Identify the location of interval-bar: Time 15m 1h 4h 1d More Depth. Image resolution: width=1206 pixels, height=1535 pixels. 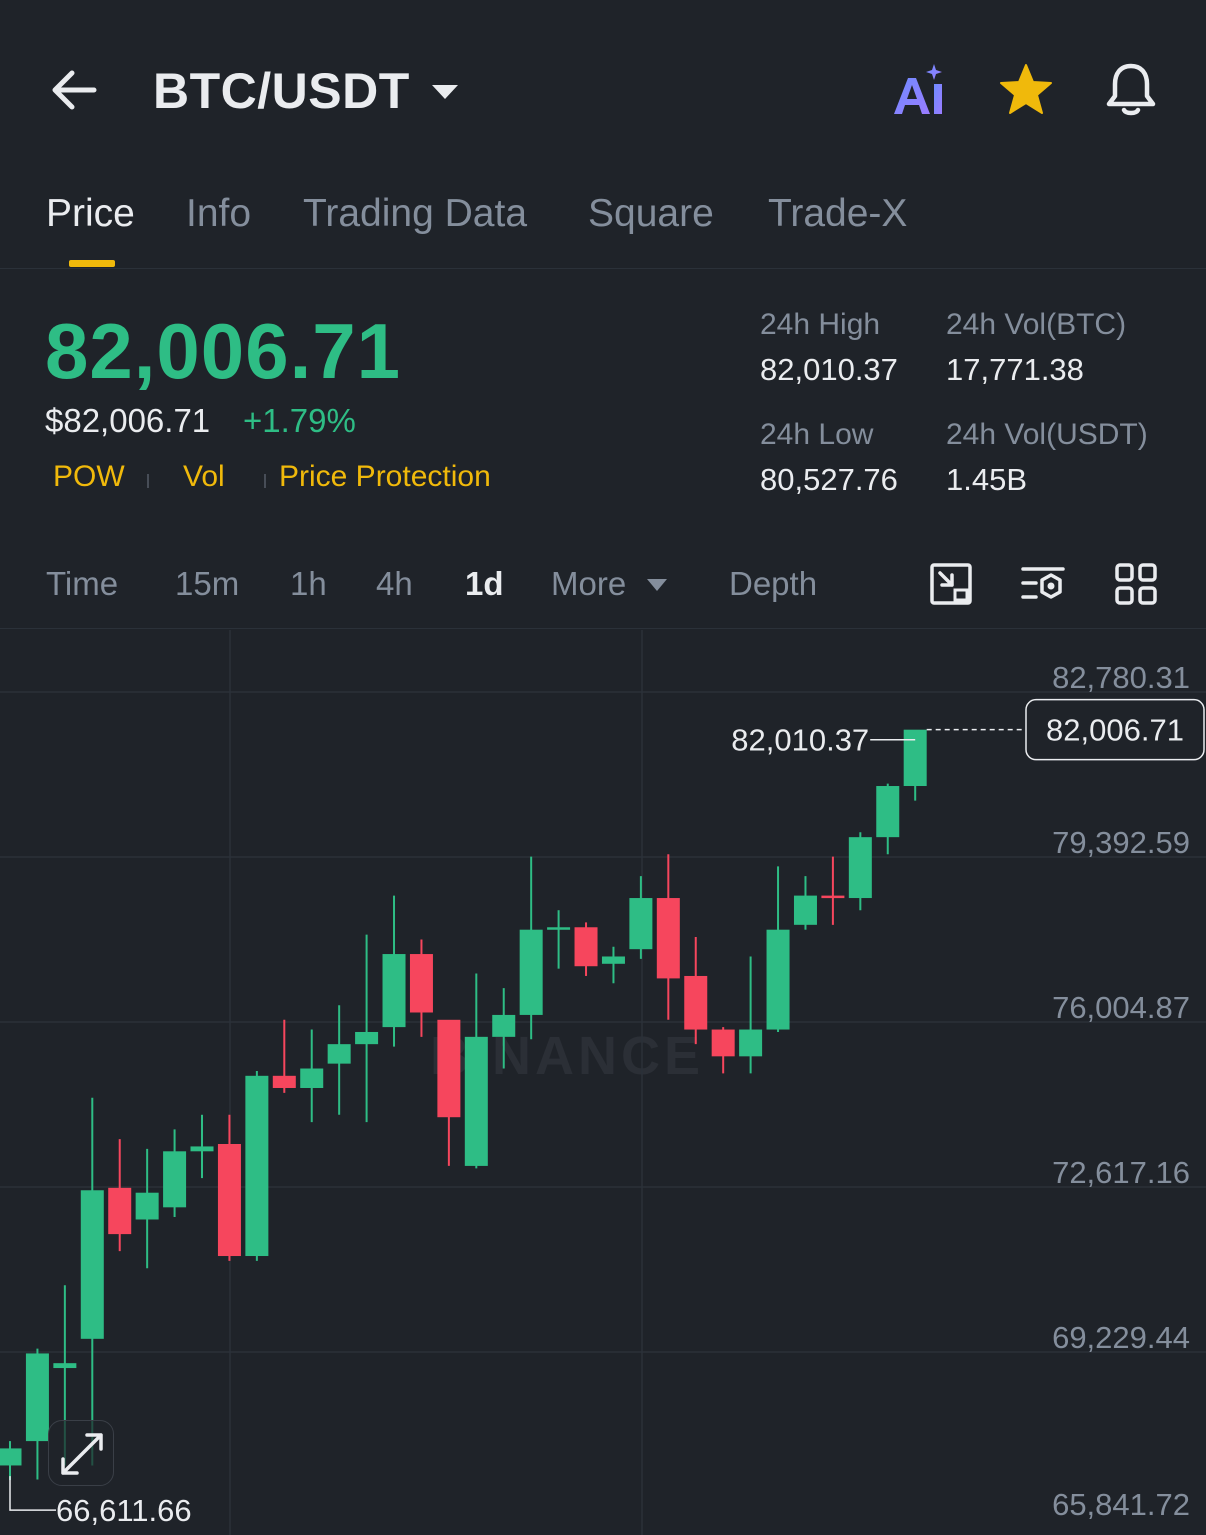
(603, 587).